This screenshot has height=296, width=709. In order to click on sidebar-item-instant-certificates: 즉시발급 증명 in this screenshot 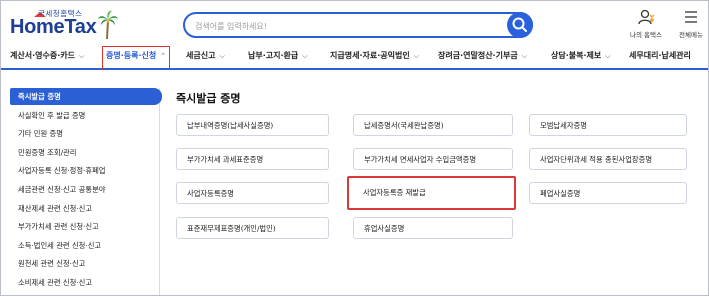, I will do `click(86, 96)`.